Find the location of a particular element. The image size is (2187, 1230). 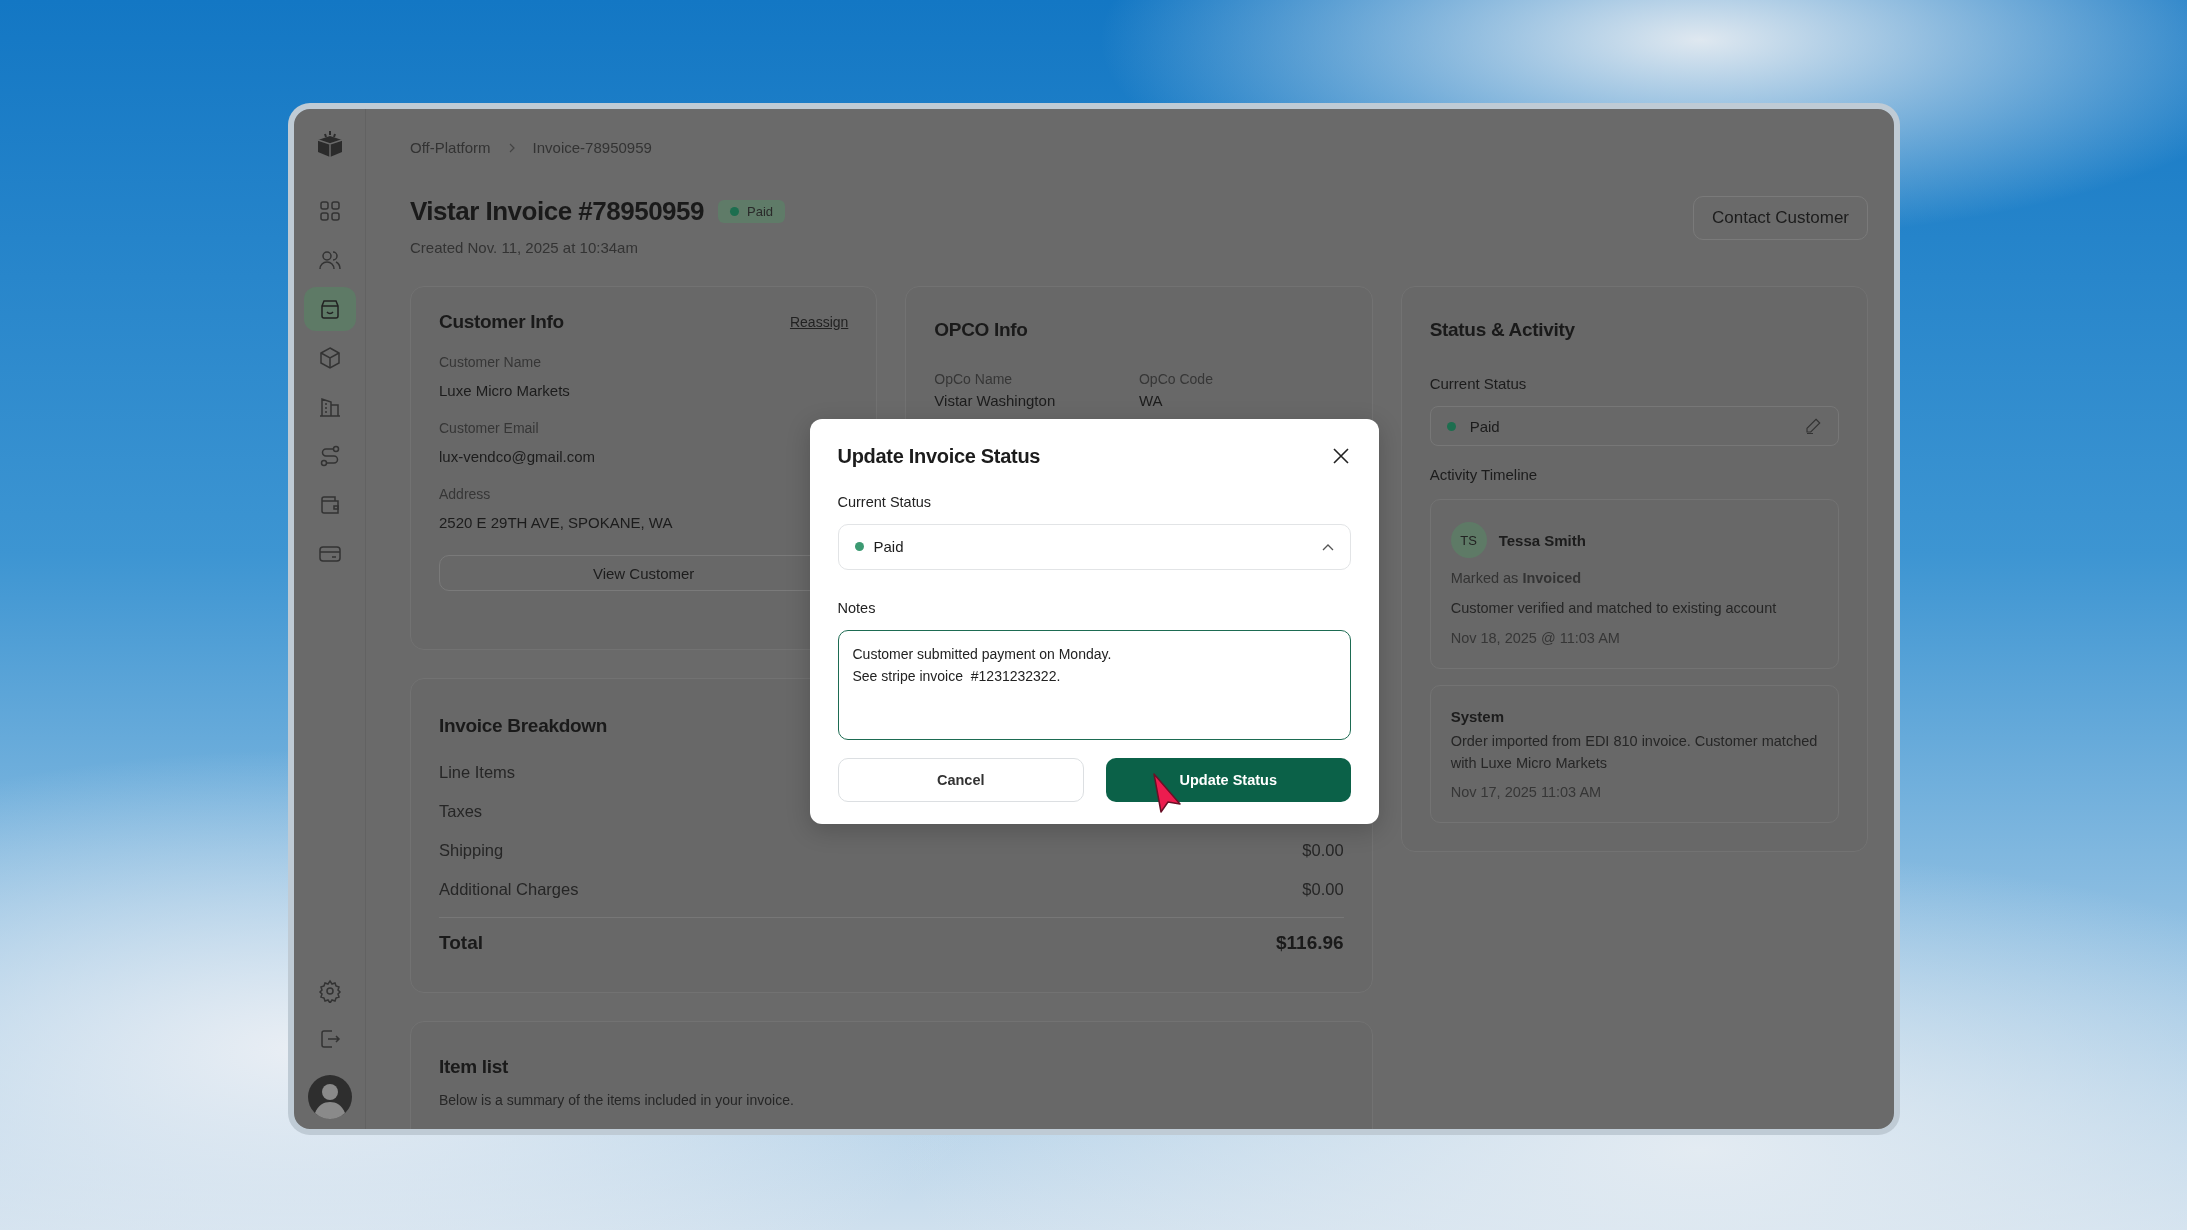

author-name: System is located at coordinates (1478, 716).